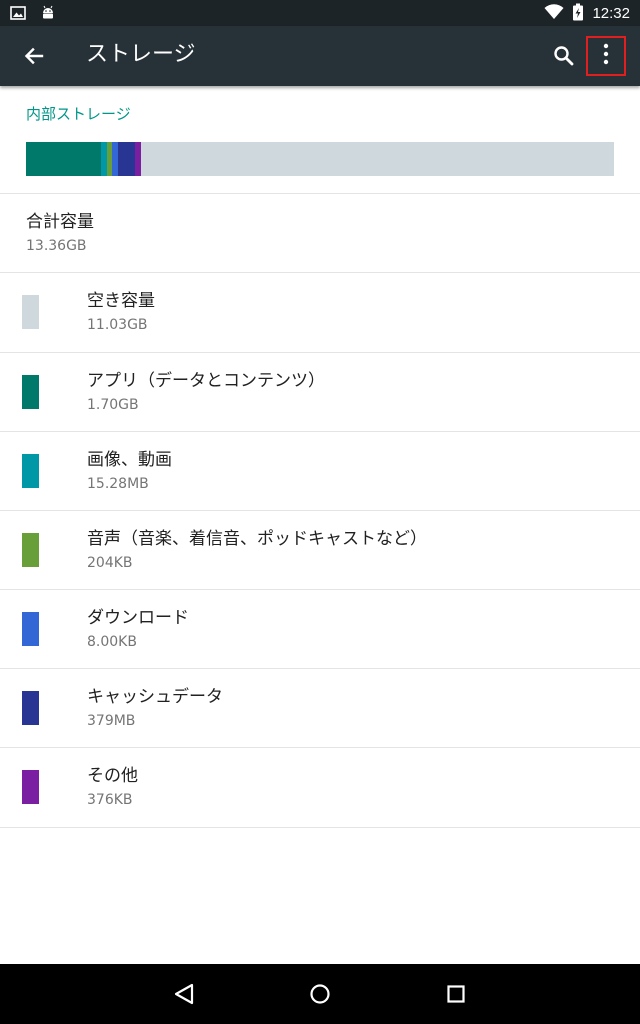 The image size is (640, 1024). Describe the element at coordinates (112, 642) in the screenshot. I see `storage-item-size: 8.00KB` at that location.